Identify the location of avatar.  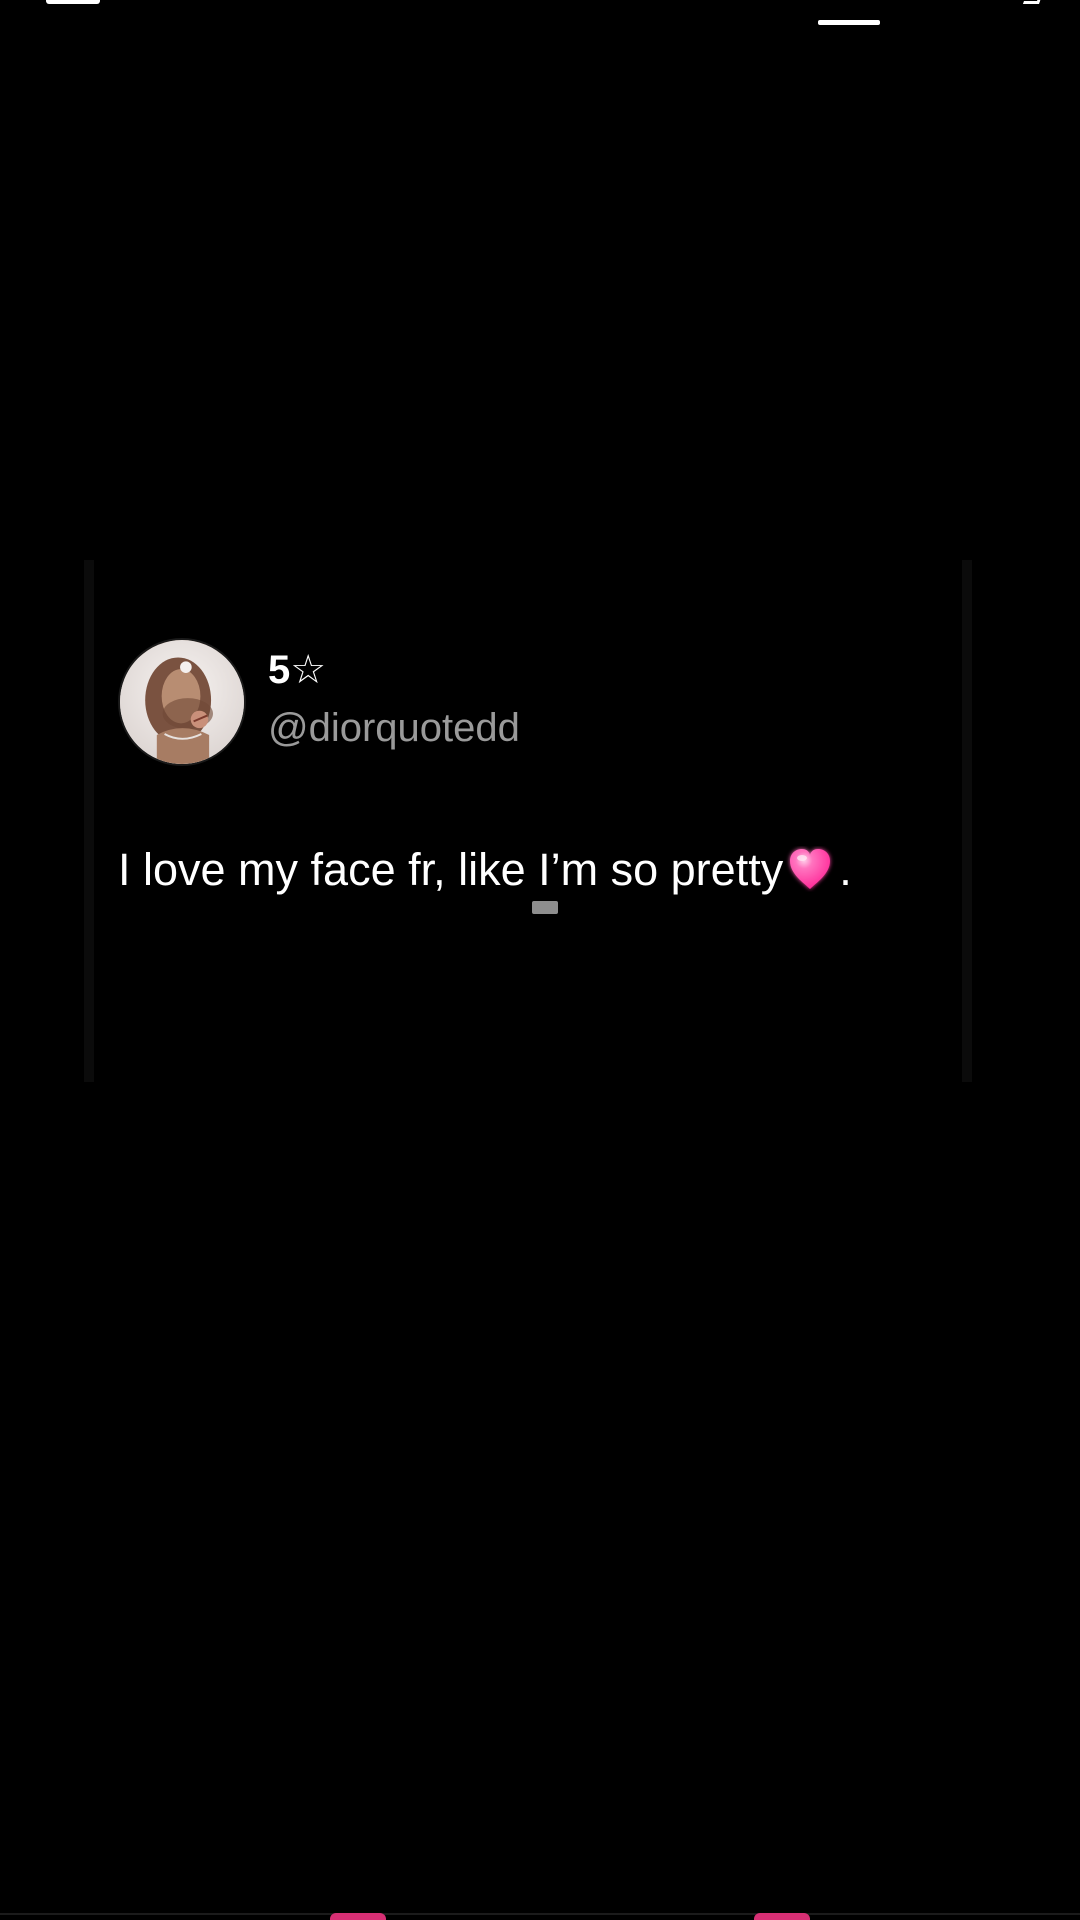
(182, 702).